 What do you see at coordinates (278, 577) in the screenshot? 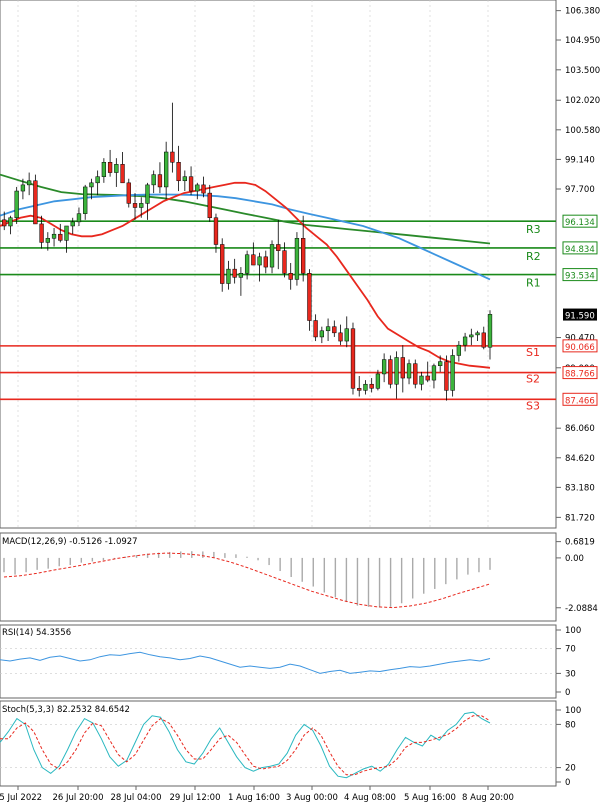
I see `macd-panel: MACD(12,26,9) -0.5126 -1.0927` at bounding box center [278, 577].